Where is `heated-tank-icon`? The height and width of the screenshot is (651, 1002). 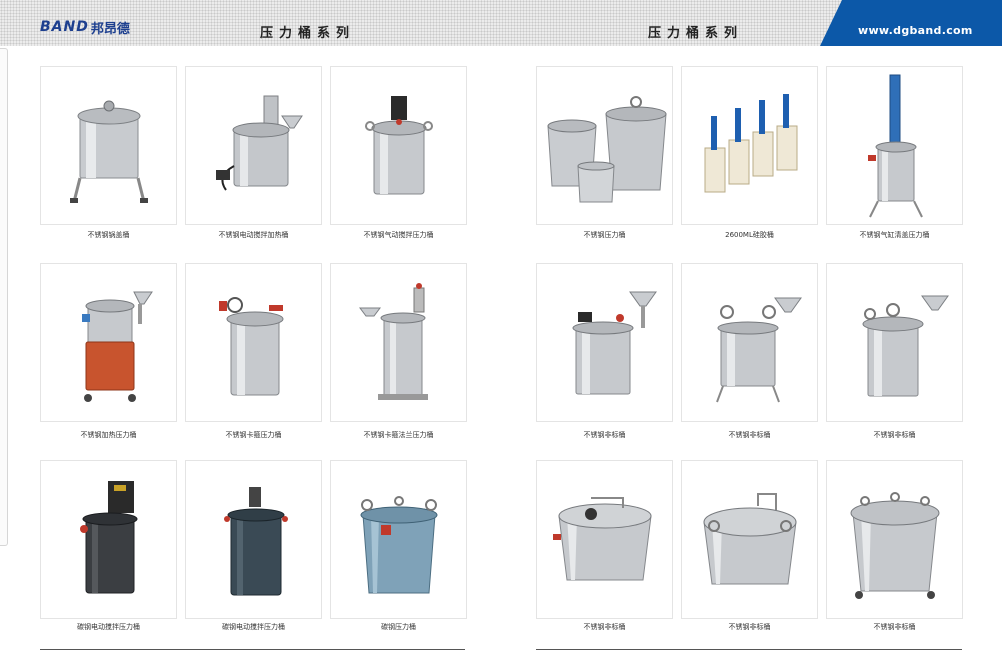
heated-tank-icon is located at coordinates (117, 346).